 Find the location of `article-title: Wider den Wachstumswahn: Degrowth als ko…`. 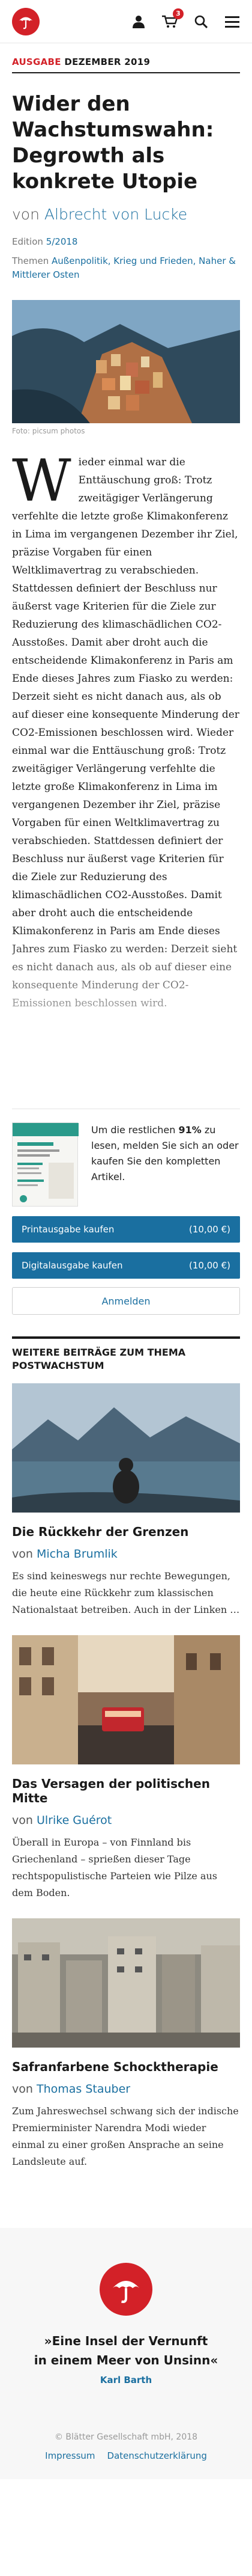

article-title: Wider den Wachstumswahn: Degrowth als ko… is located at coordinates (113, 143).